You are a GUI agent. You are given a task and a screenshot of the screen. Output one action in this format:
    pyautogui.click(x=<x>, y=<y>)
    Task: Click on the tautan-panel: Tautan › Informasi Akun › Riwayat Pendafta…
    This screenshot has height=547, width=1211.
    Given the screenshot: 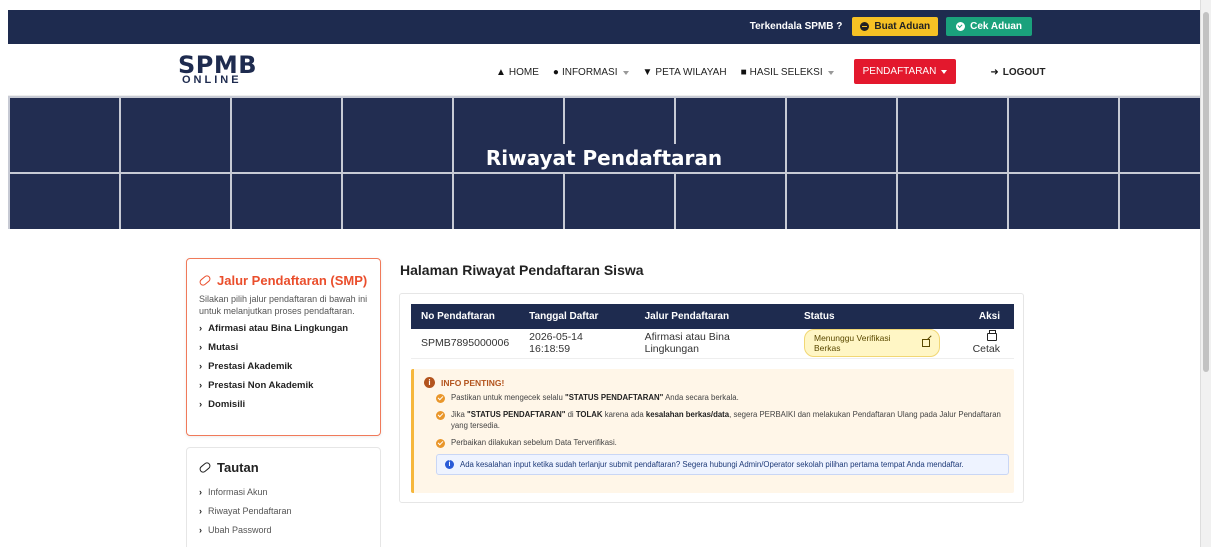 What is the action you would take?
    pyautogui.click(x=283, y=497)
    